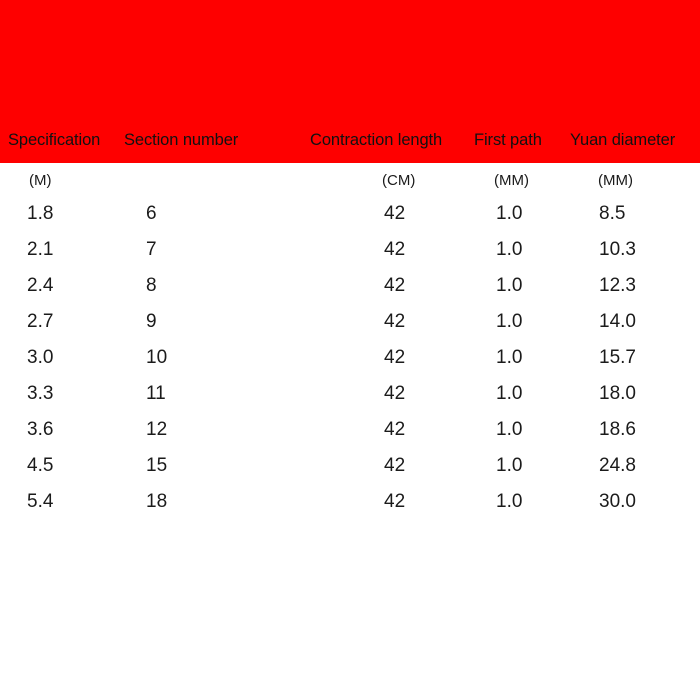 The height and width of the screenshot is (700, 700). What do you see at coordinates (350, 434) in the screenshot?
I see `table-row: 3.6 12 42 1.0 18.6` at bounding box center [350, 434].